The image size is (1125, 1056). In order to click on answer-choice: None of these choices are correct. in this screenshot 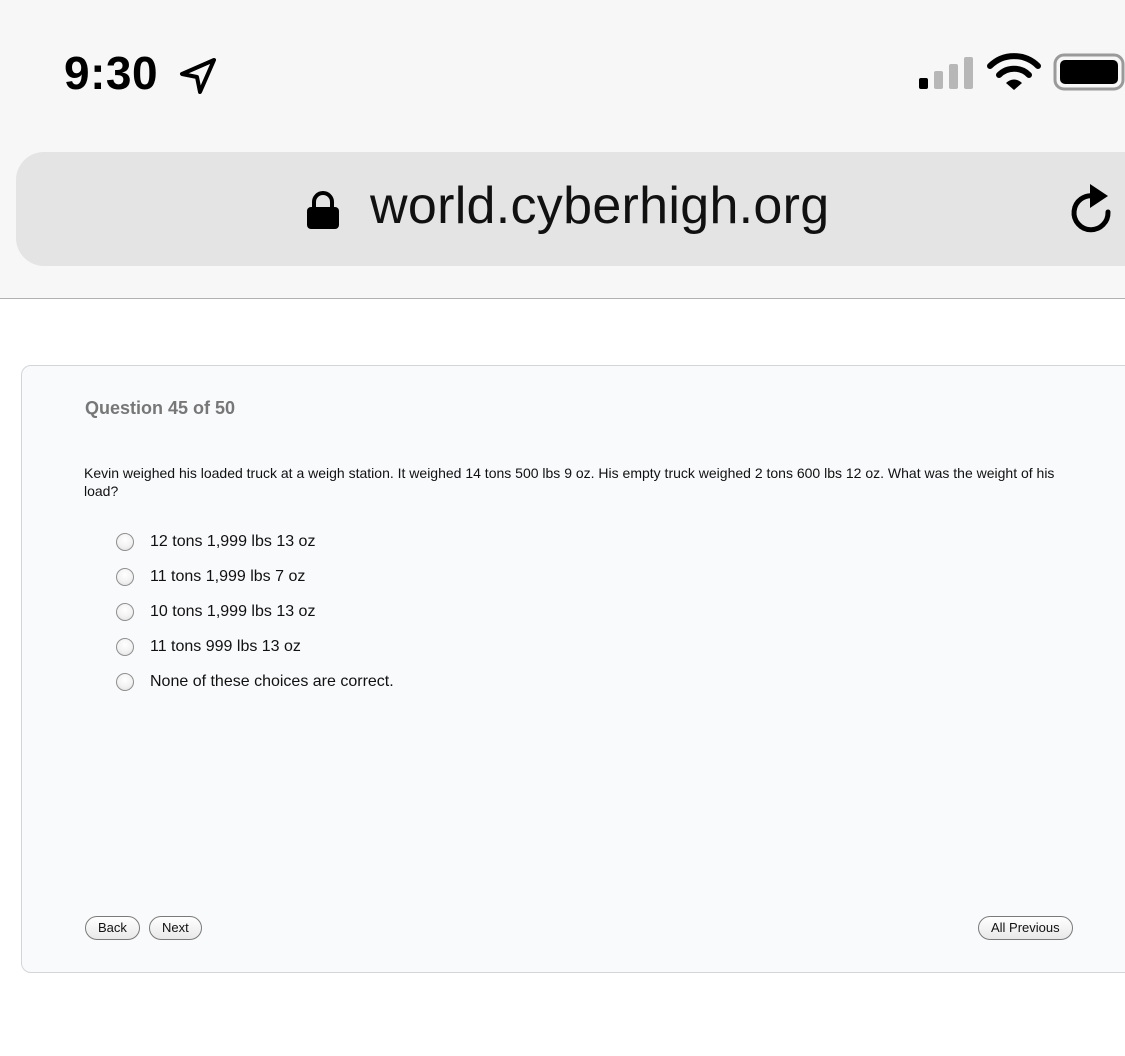, I will do `click(255, 681)`.